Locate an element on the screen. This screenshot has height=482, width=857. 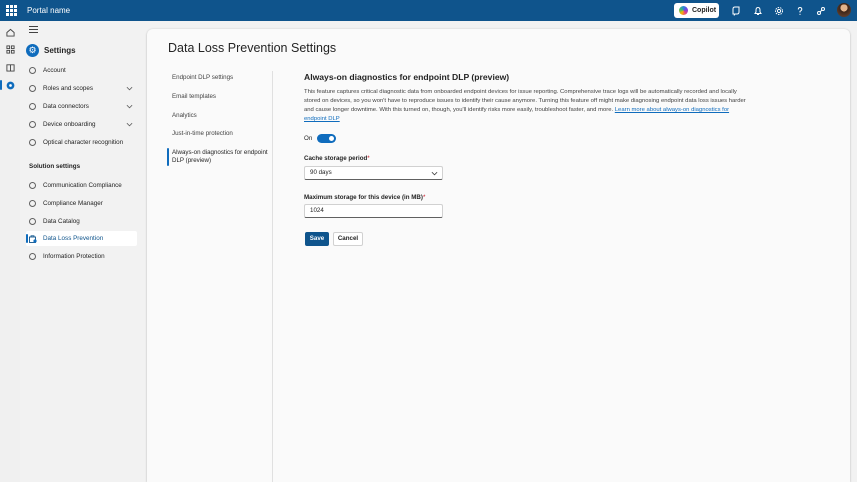
nav-item-label: Data Catalog is located at coordinates (61, 221).